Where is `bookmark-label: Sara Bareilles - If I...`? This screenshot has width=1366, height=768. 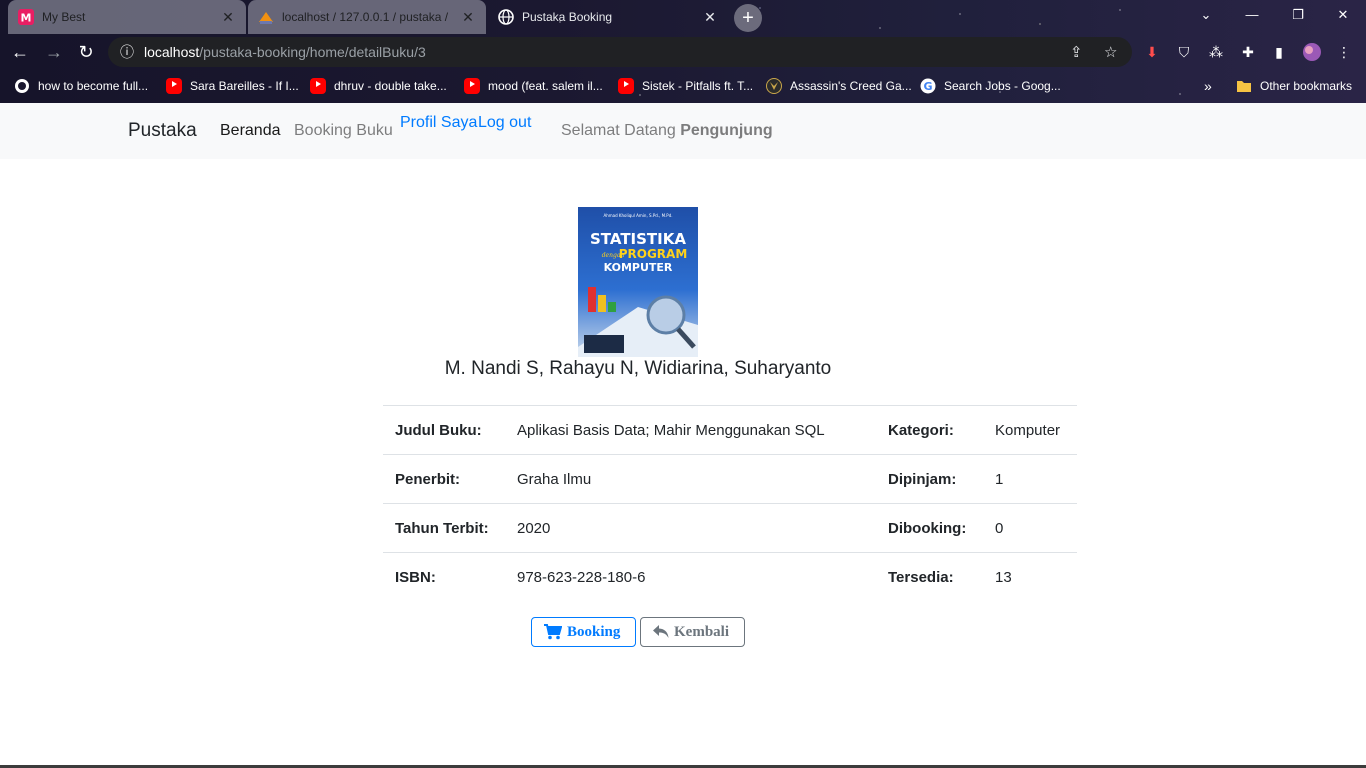 bookmark-label: Sara Bareilles - If I... is located at coordinates (244, 86).